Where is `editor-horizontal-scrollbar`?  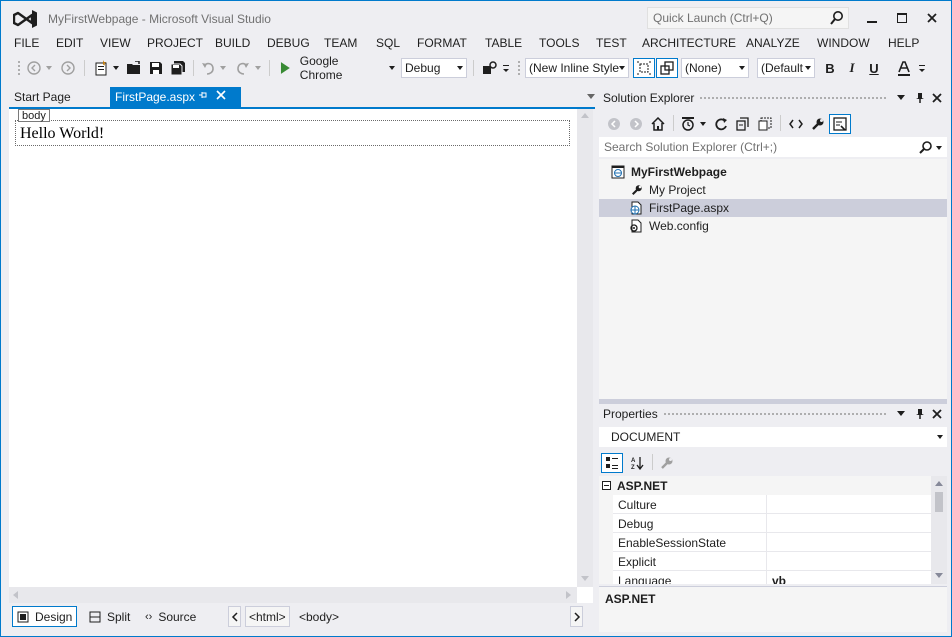
editor-horizontal-scrollbar is located at coordinates (293, 595).